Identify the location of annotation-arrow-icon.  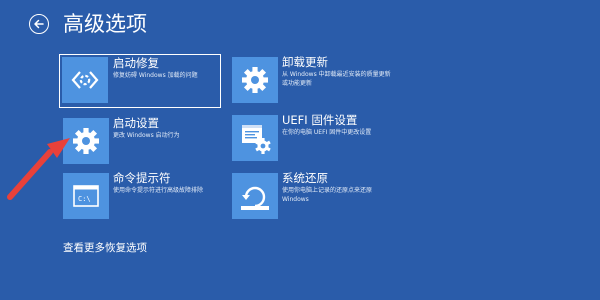
(38, 169).